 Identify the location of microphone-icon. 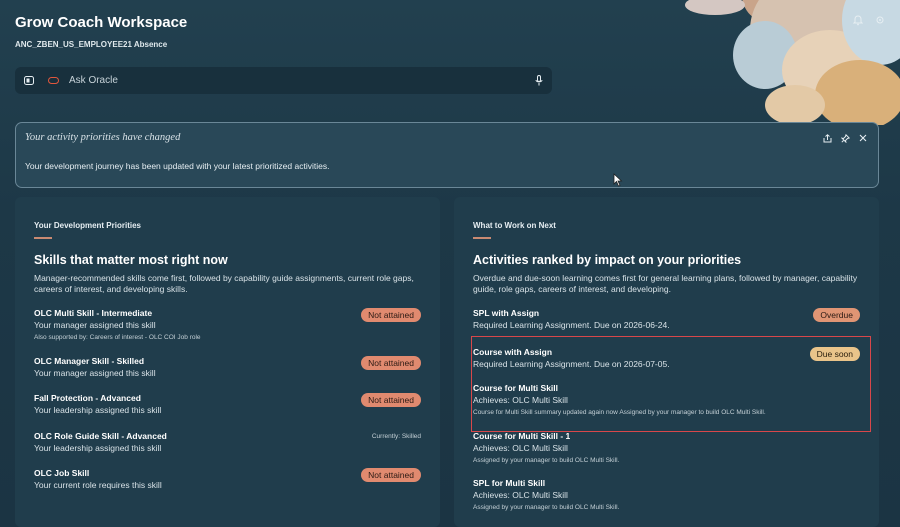
(539, 81).